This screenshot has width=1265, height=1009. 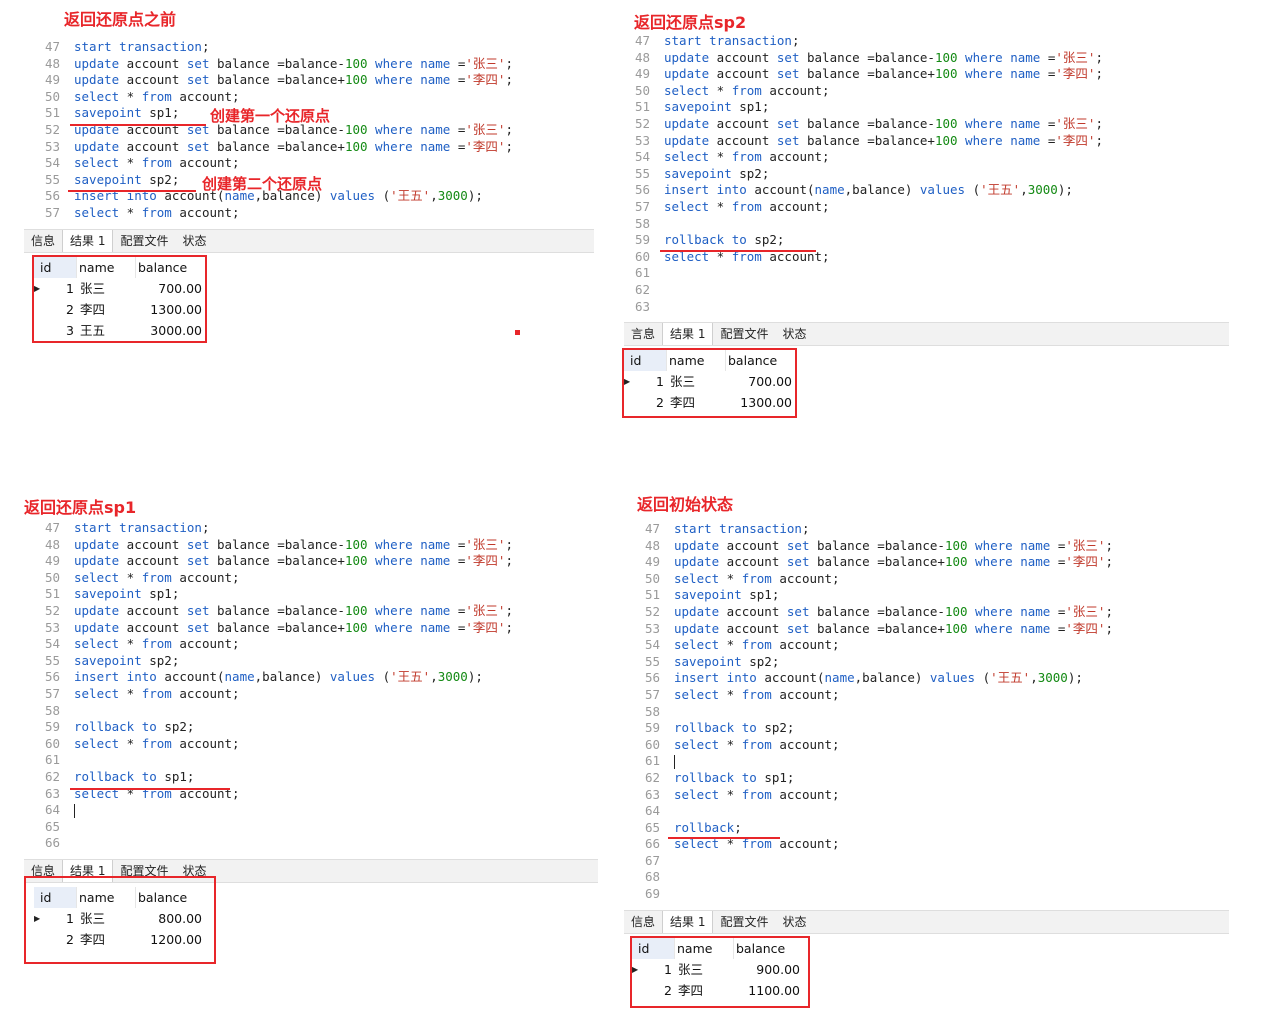 I want to click on code-line: 66, so click(x=311, y=843).